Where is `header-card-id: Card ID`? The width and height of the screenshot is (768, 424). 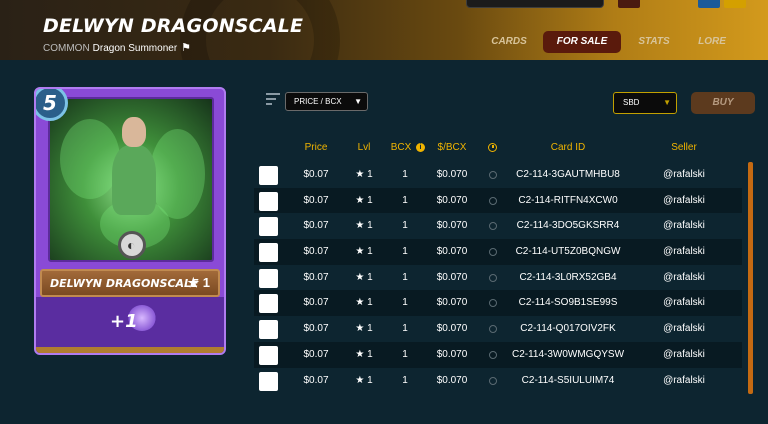
header-card-id: Card ID is located at coordinates (568, 147).